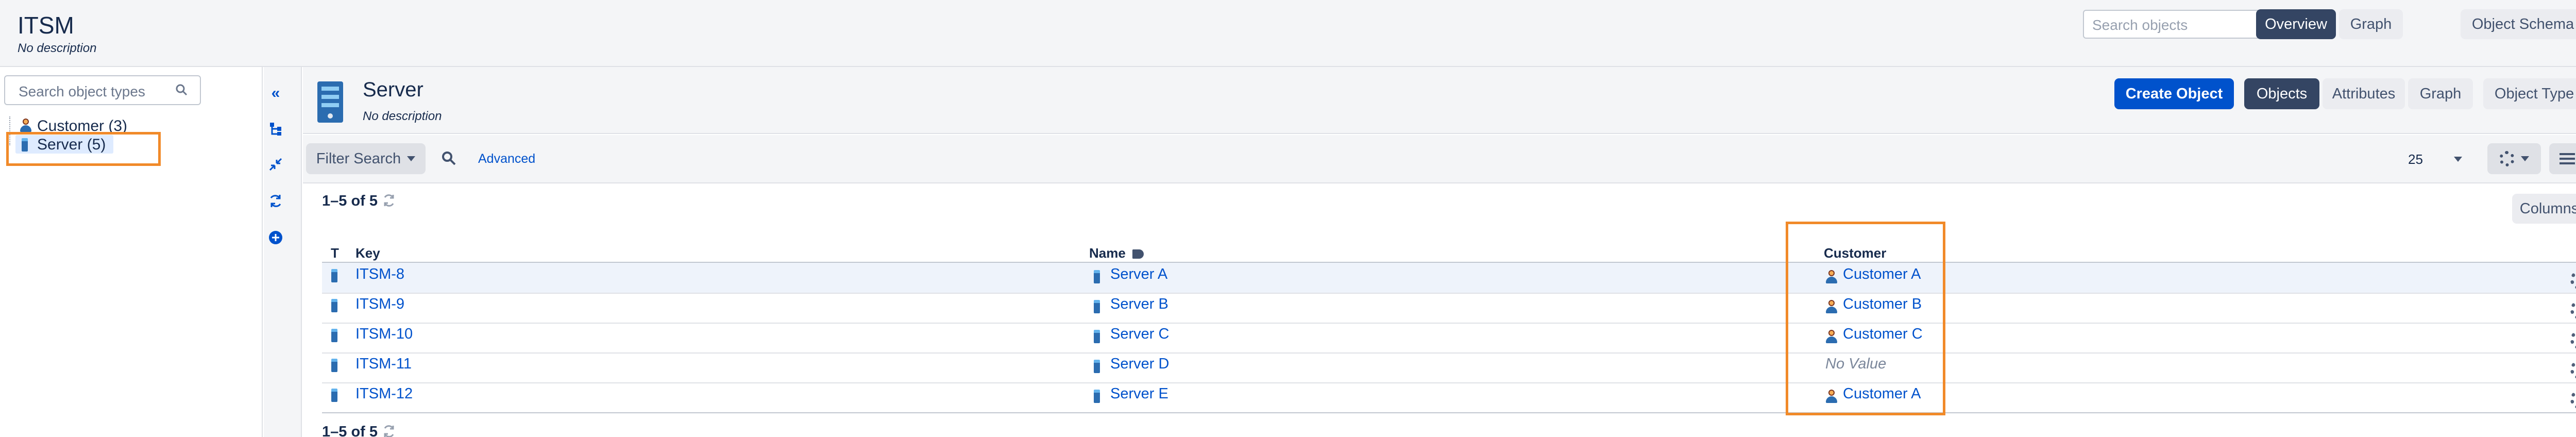  What do you see at coordinates (2522, 23) in the screenshot?
I see `object-schema-label: Object Schema` at bounding box center [2522, 23].